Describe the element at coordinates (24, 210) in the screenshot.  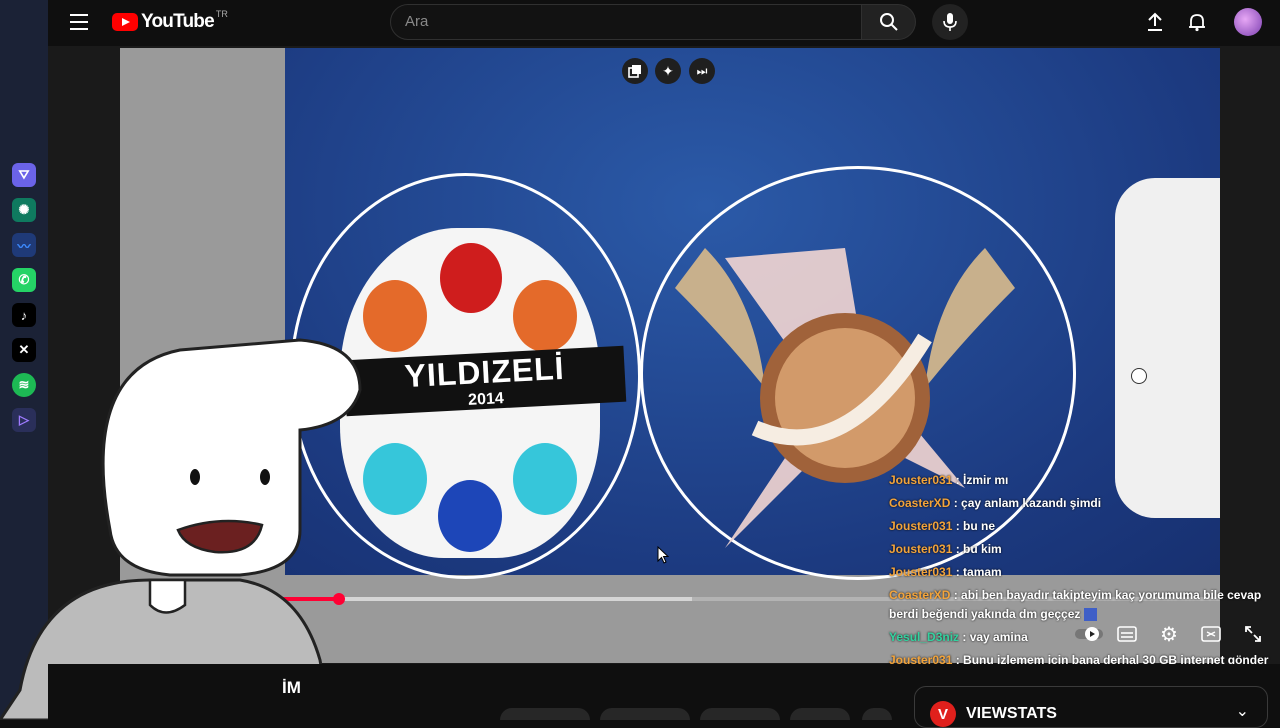
I see `chatgpt-icon: ✺` at that location.